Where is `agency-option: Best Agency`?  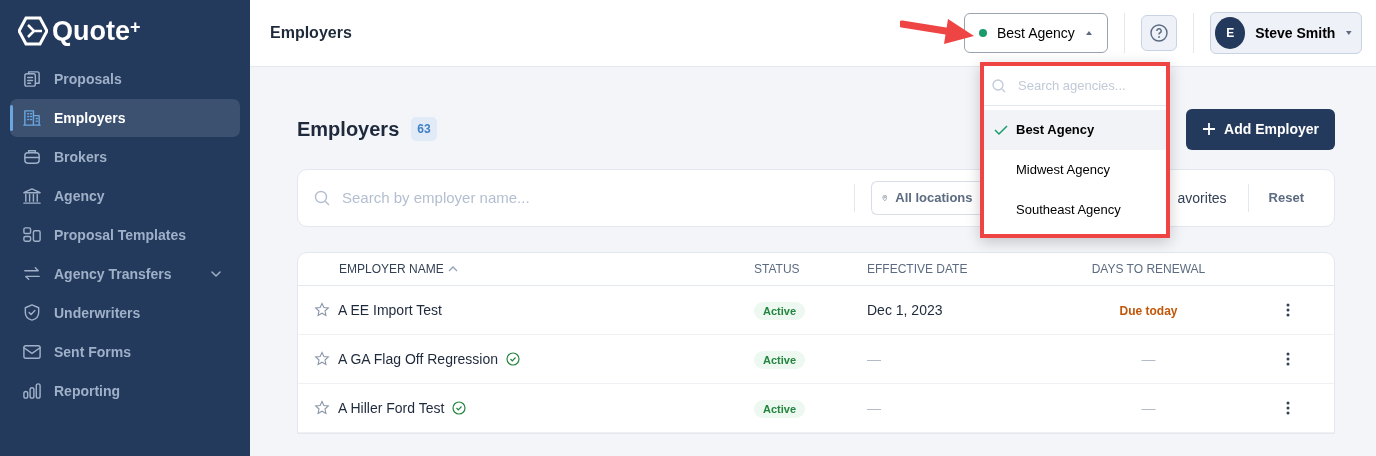 agency-option: Best Agency is located at coordinates (1075, 130).